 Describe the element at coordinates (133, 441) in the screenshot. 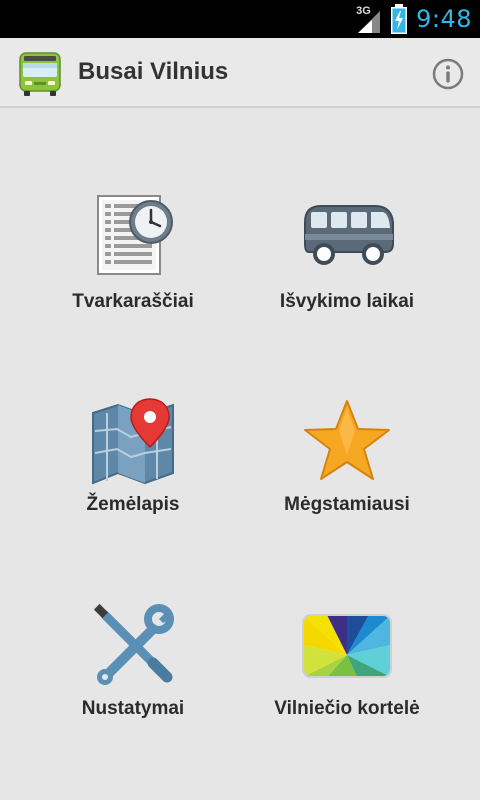

I see `map-pin-icon` at that location.